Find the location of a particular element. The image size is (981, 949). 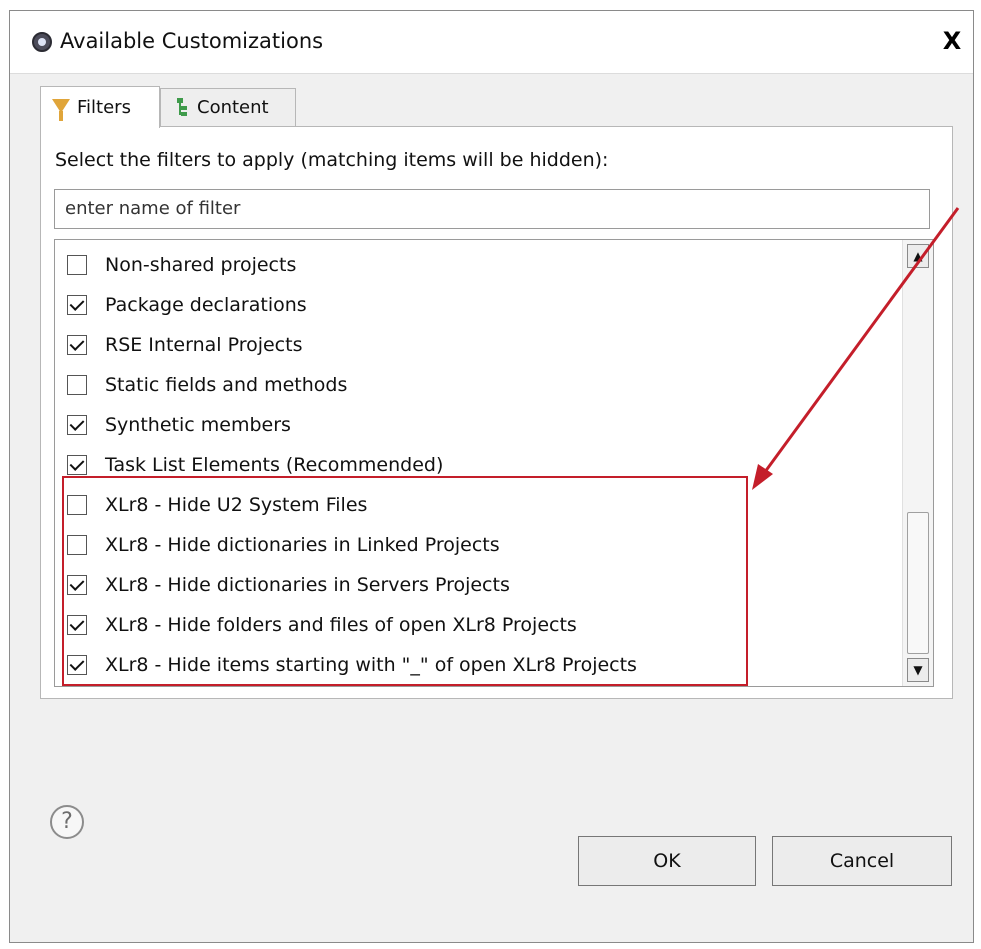

cancel-button: Cancel is located at coordinates (862, 861).